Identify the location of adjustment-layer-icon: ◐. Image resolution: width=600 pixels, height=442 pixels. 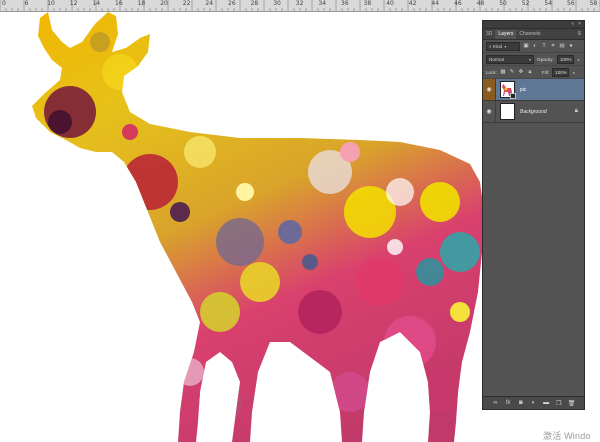
(533, 403).